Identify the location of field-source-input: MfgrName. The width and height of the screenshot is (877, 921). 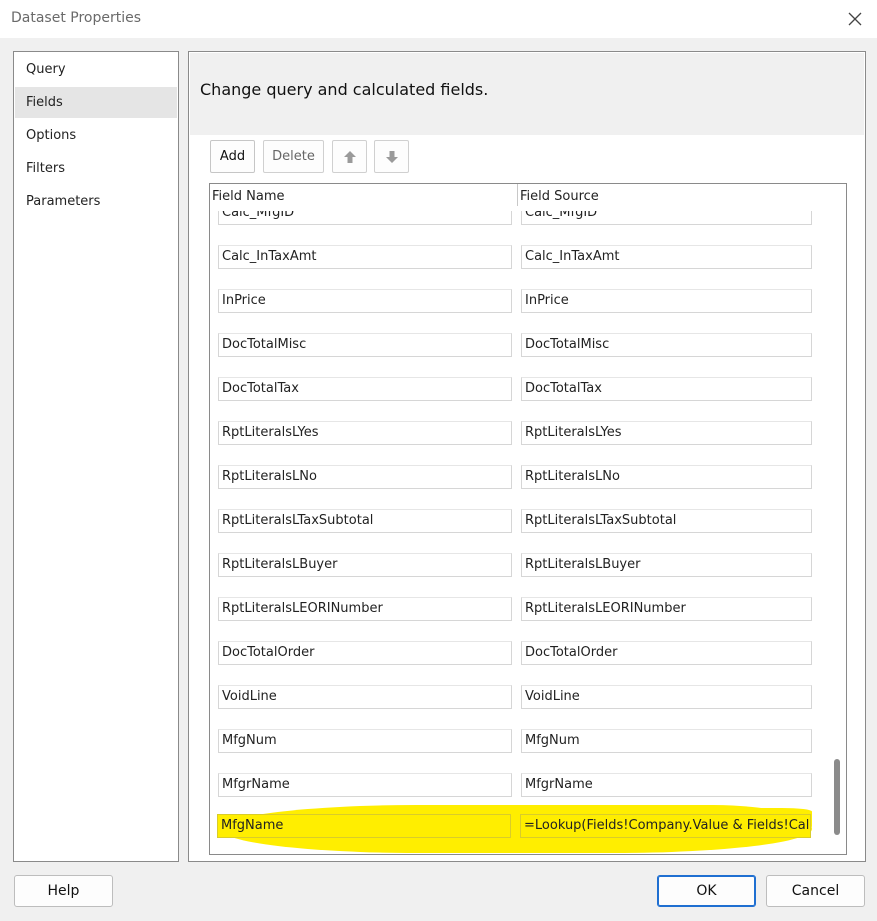
(666, 785).